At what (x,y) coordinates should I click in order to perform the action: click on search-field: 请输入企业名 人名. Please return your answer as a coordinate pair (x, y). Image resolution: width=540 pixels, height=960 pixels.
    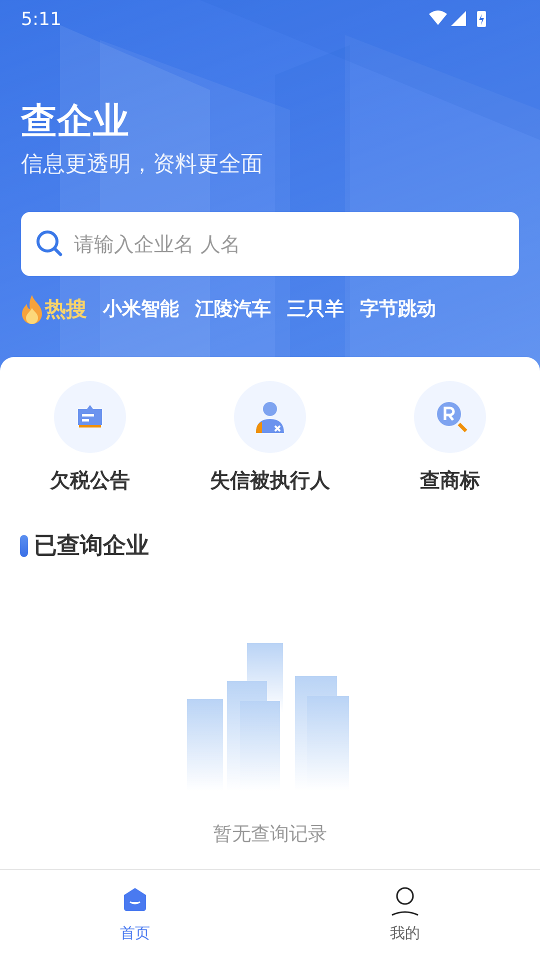
    Looking at the image, I should click on (270, 244).